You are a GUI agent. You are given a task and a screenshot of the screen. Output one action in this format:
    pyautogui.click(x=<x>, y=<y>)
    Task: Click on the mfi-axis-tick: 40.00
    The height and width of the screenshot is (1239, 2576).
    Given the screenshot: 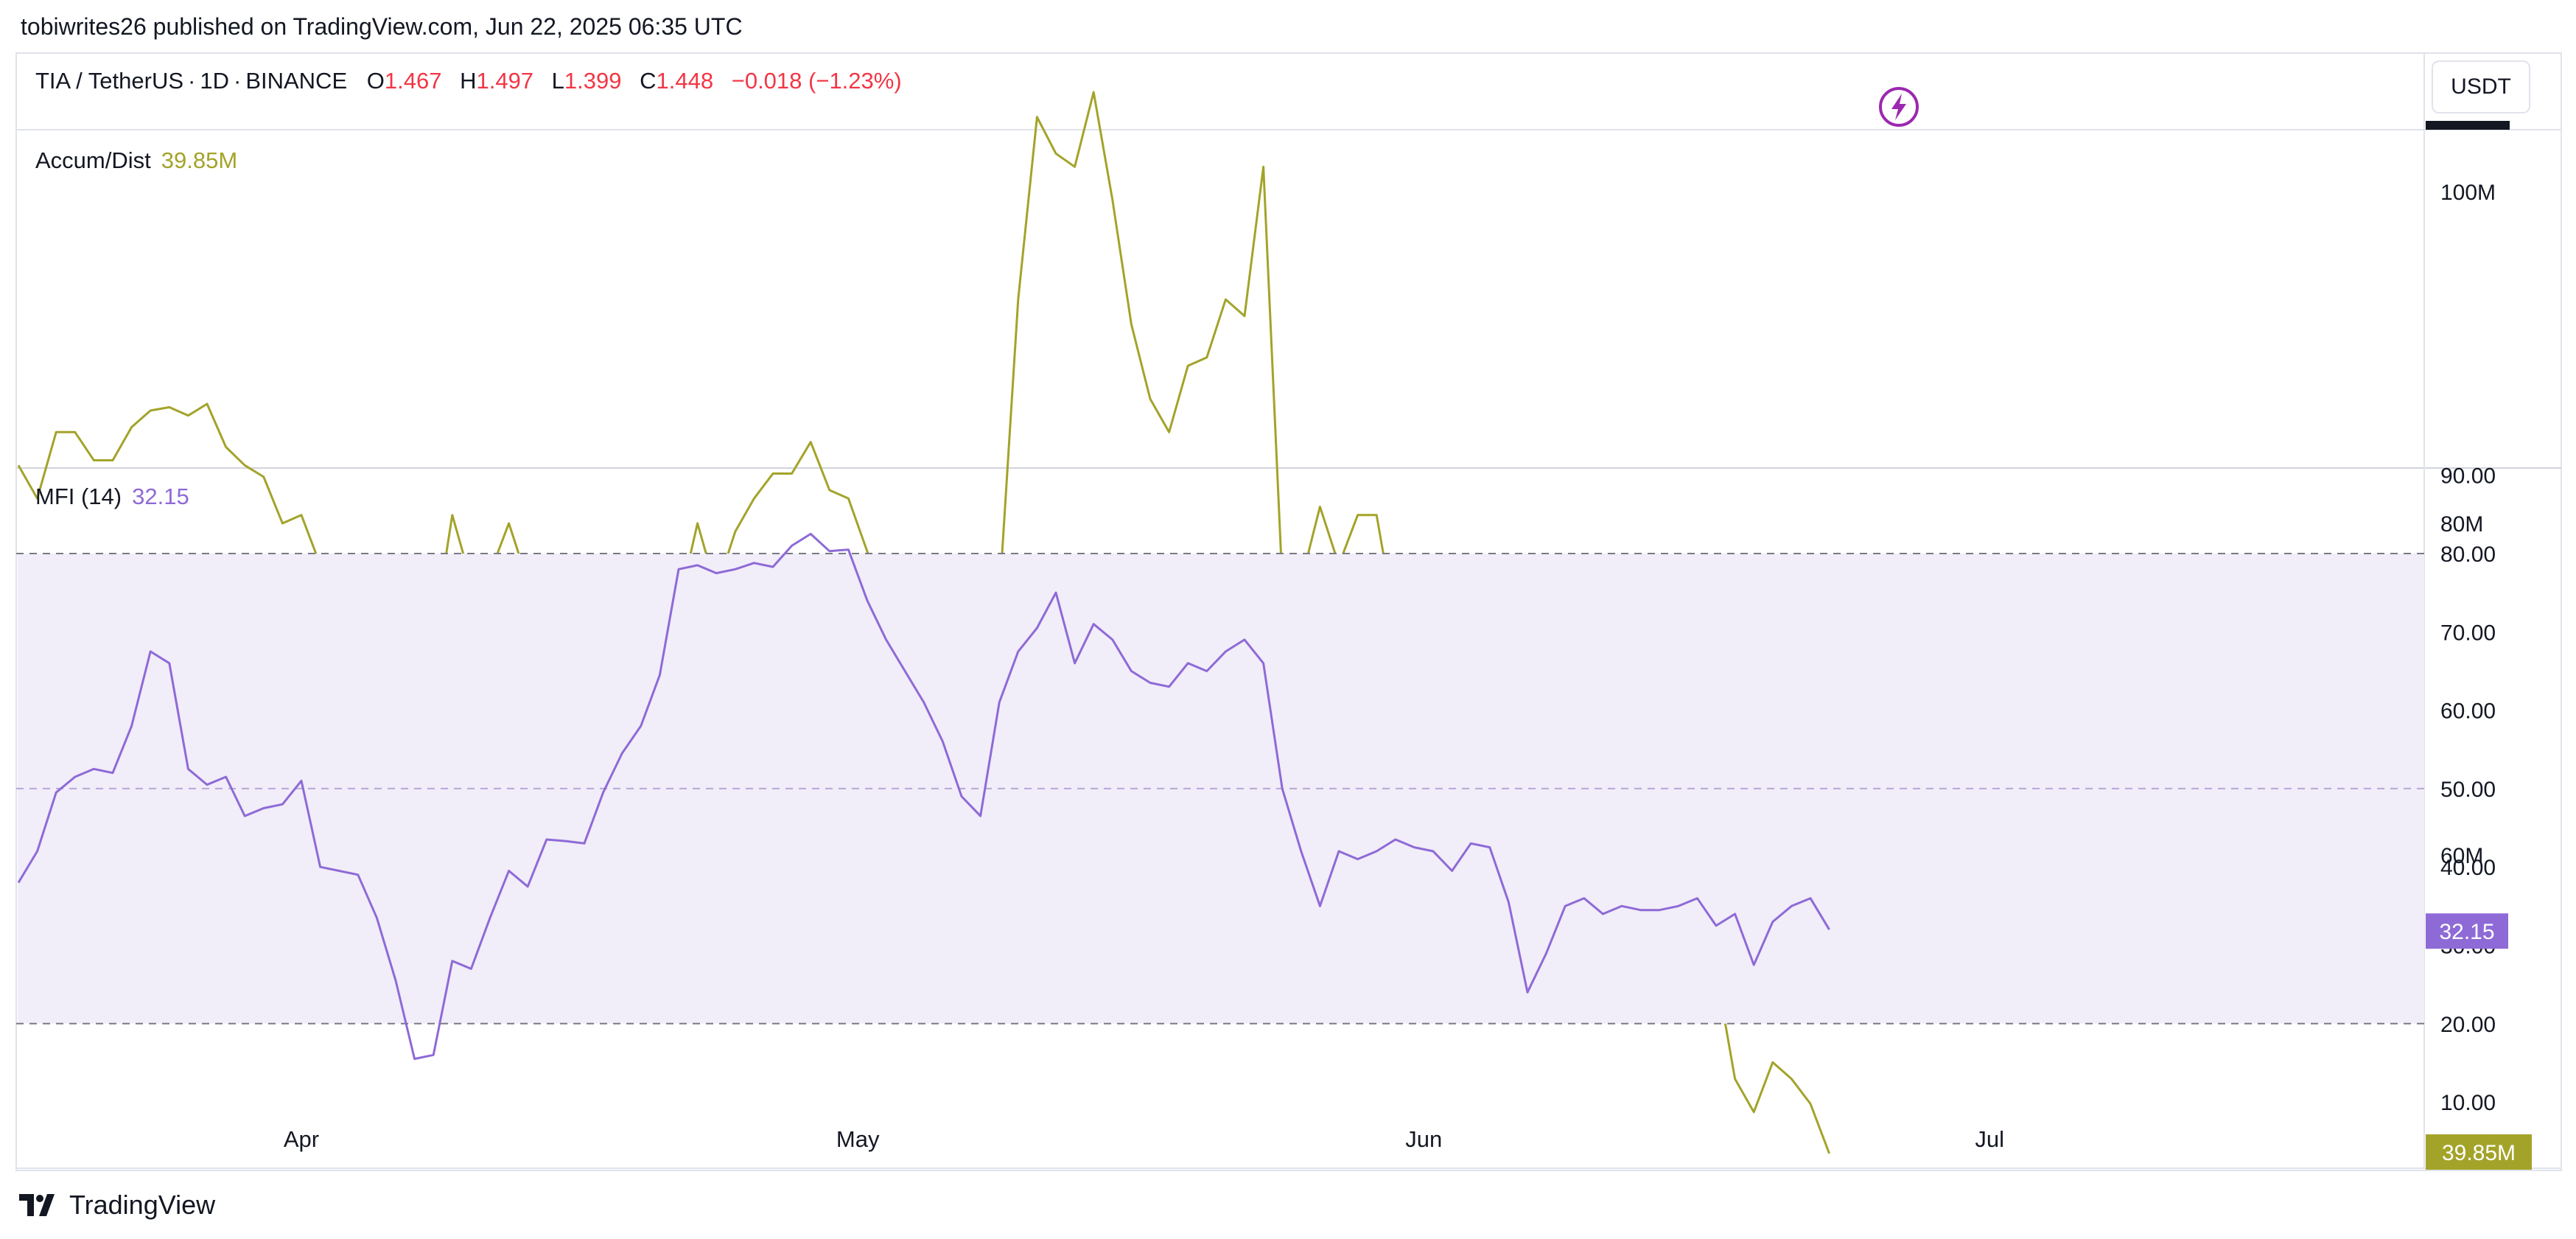 What is the action you would take?
    pyautogui.click(x=2468, y=868)
    